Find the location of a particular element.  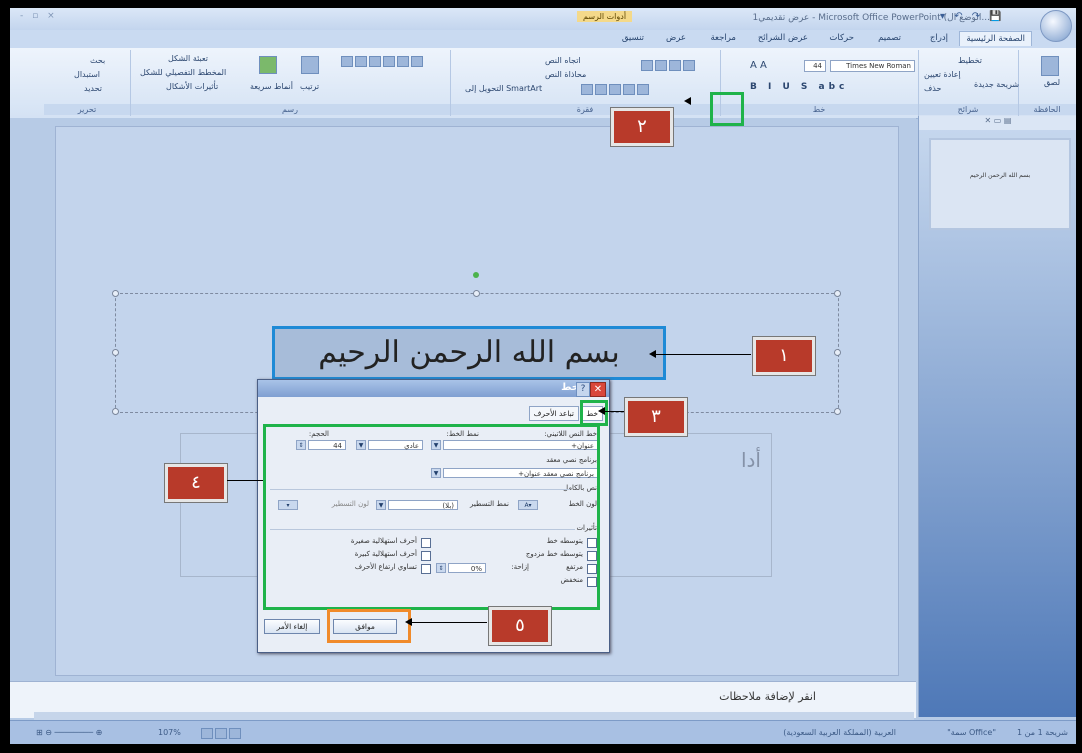

paste-button is located at coordinates (1050, 66).